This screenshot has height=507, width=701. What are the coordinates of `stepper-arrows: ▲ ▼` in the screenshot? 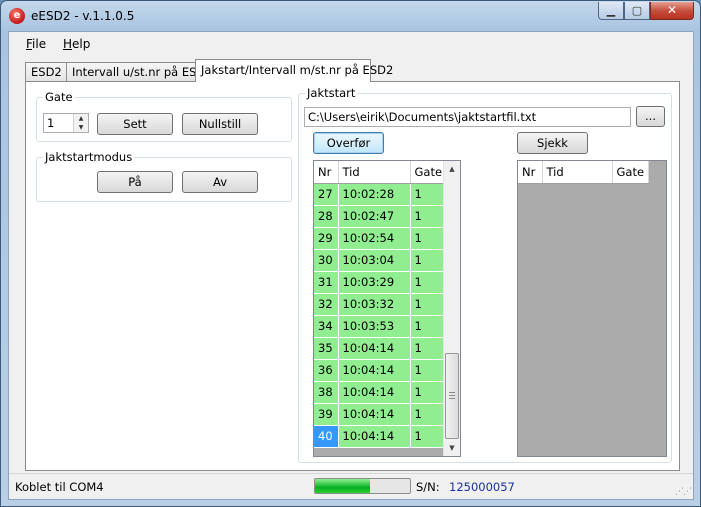 It's located at (80, 123).